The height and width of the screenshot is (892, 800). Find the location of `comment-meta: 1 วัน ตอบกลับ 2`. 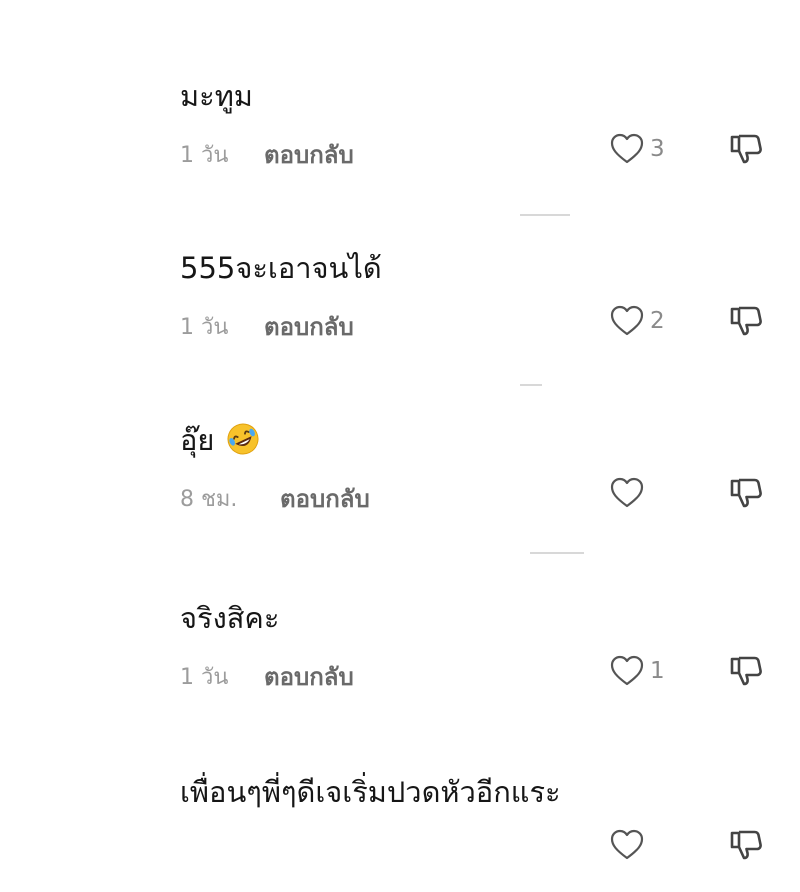

comment-meta: 1 วัน ตอบกลับ 2 is located at coordinates (480, 323).